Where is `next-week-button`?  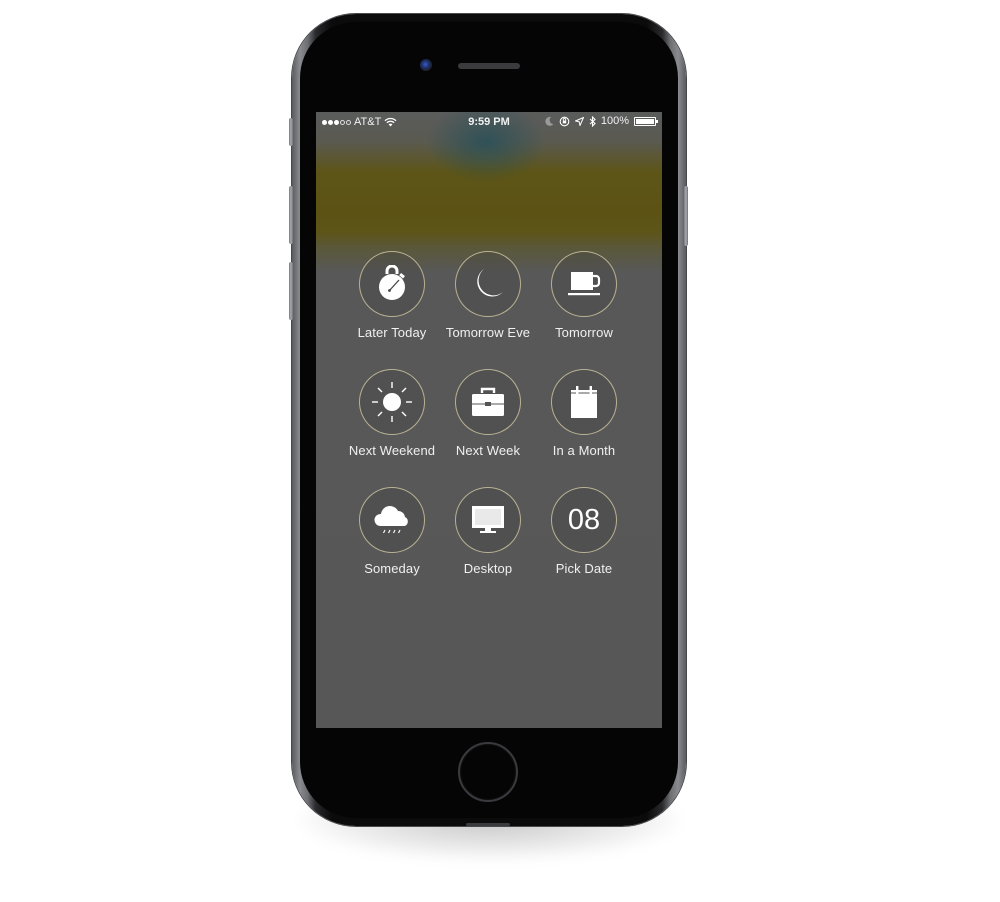 next-week-button is located at coordinates (488, 402).